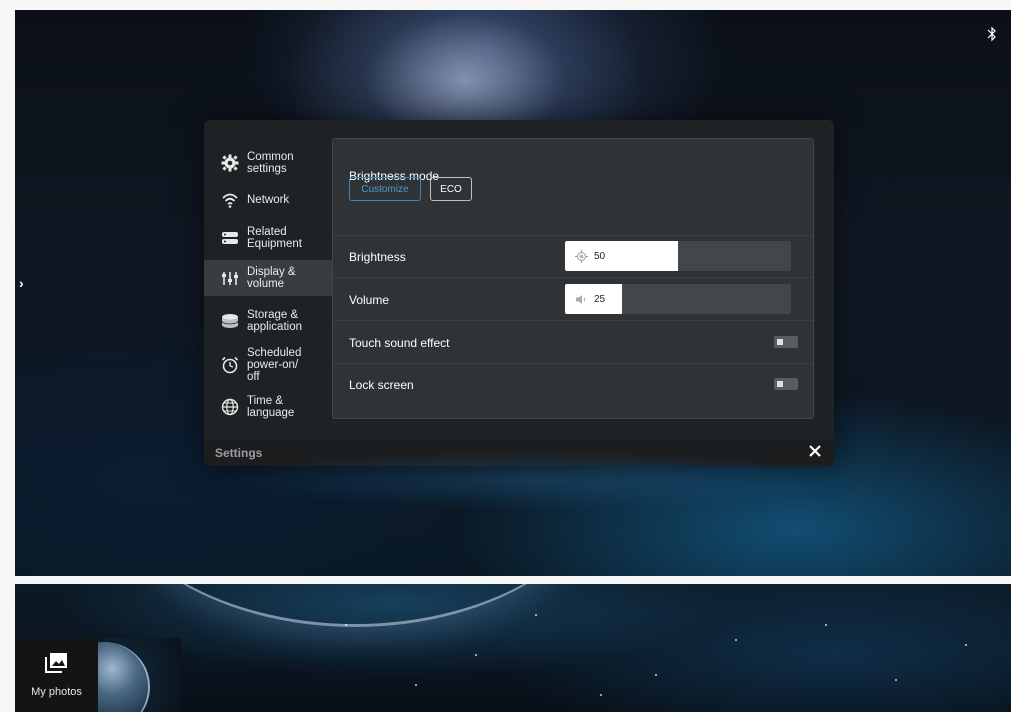  Describe the element at coordinates (573, 342) in the screenshot. I see `touch-sound-row: Touch sound effect` at that location.